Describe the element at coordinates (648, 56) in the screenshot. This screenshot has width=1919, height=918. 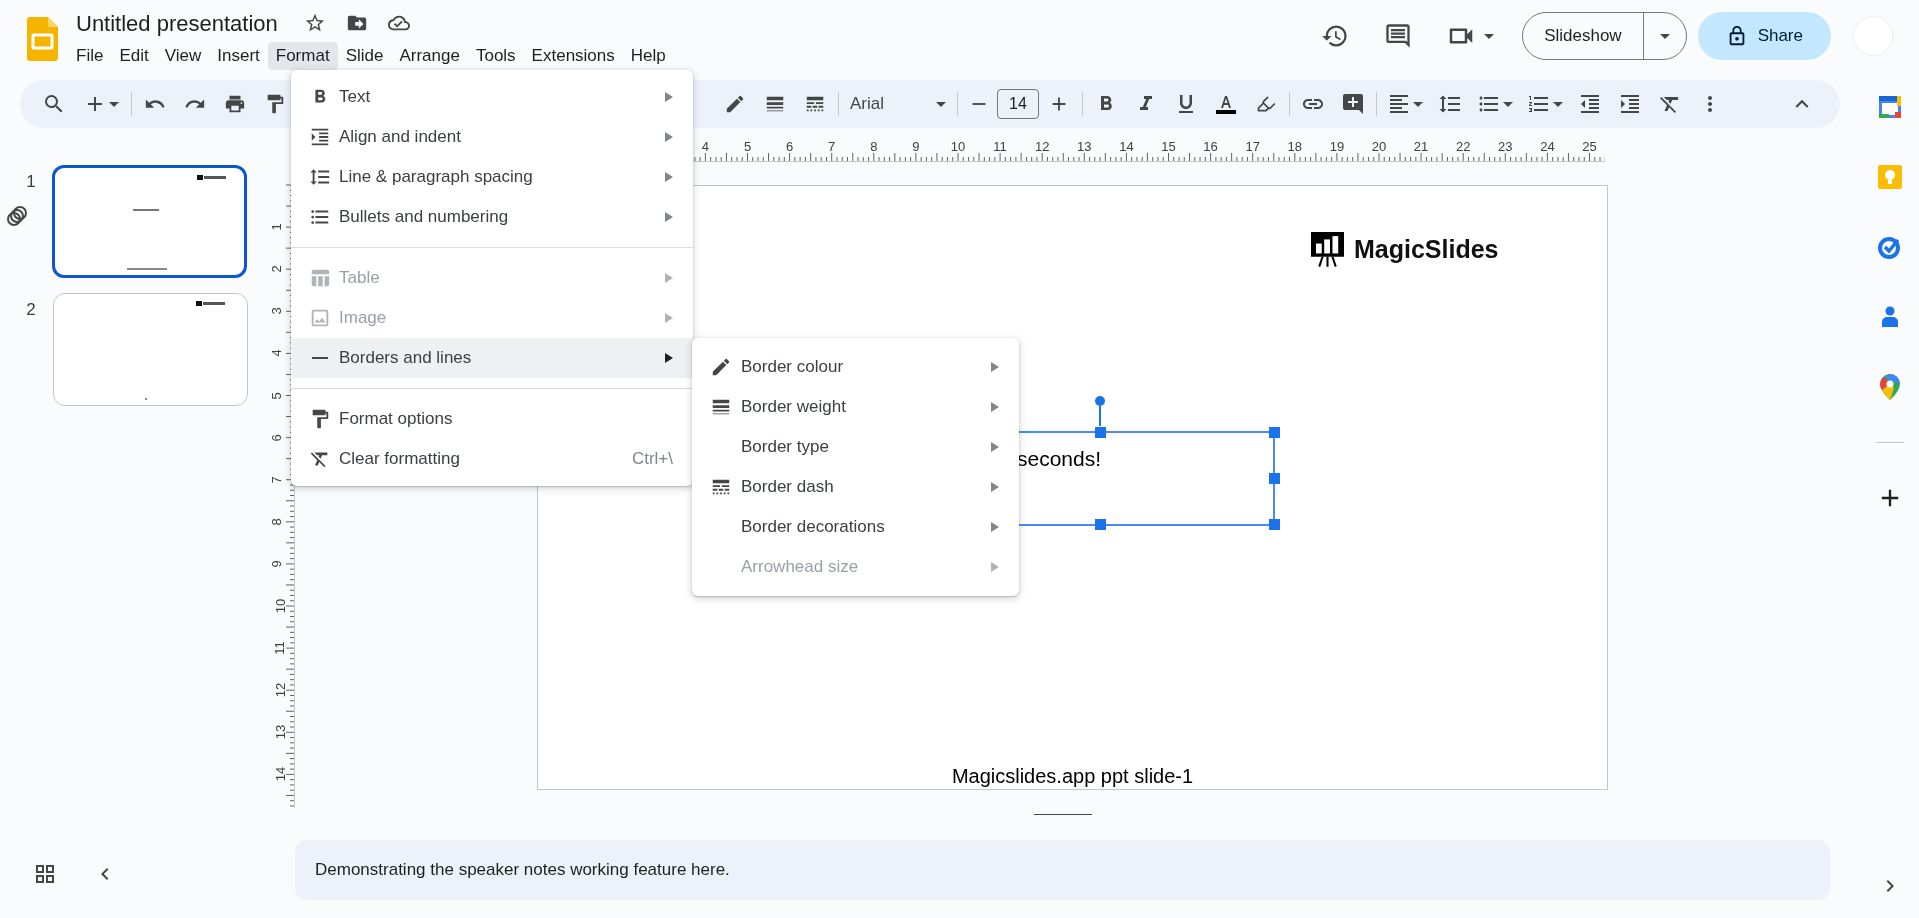
I see `menu-bar-item: Help` at that location.